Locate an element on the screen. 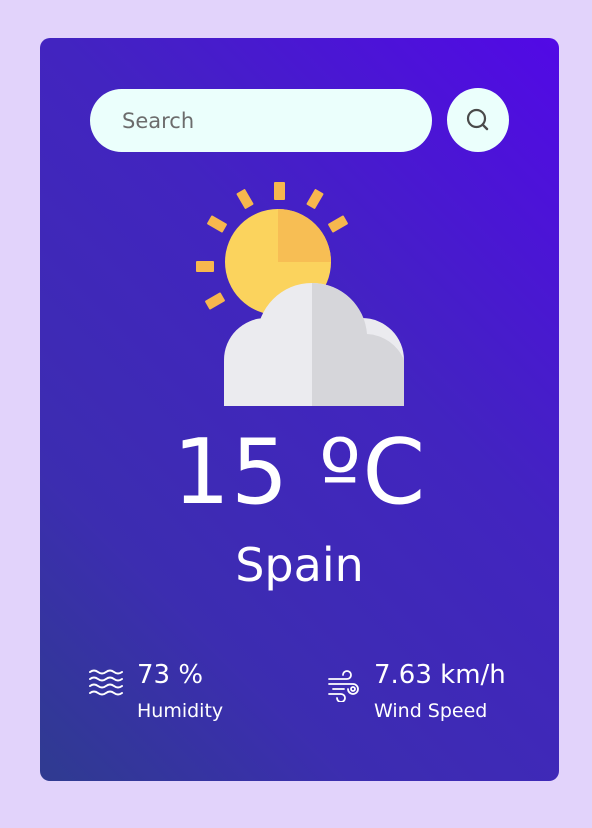 The image size is (592, 828). search-input is located at coordinates (261, 120).